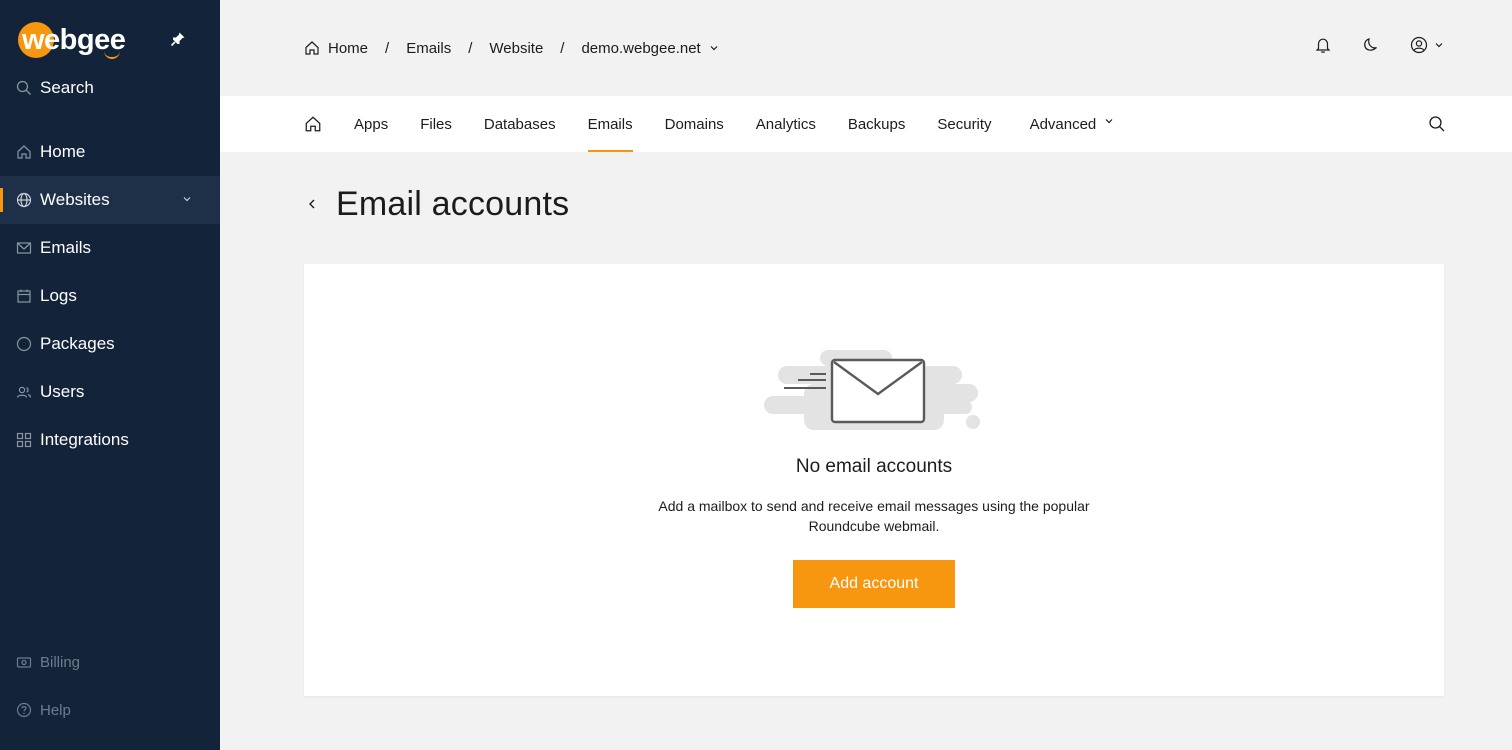  Describe the element at coordinates (24, 710) in the screenshot. I see `help-icon` at that location.